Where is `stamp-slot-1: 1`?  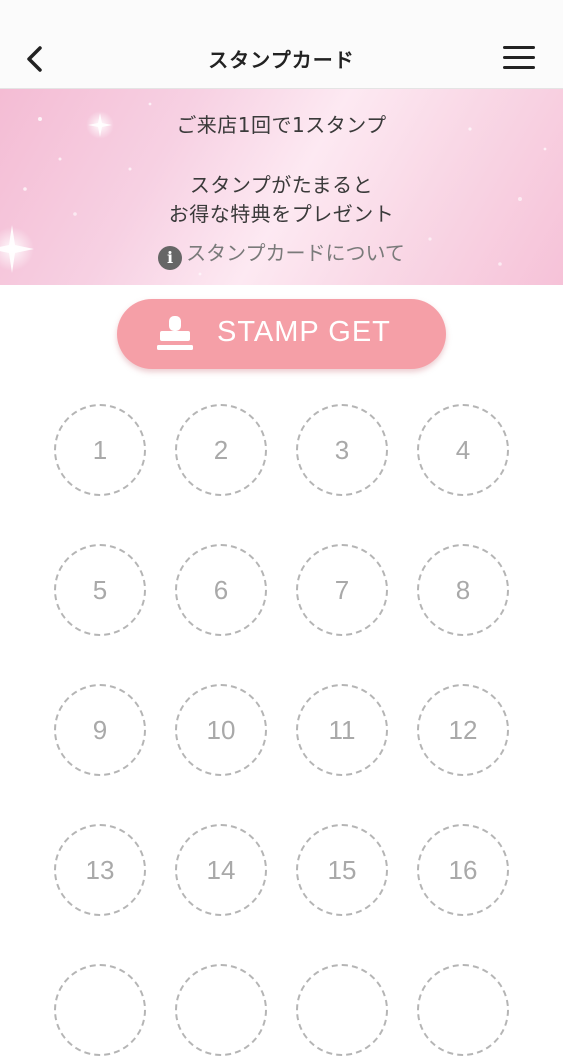
stamp-slot-1: 1 is located at coordinates (100, 450).